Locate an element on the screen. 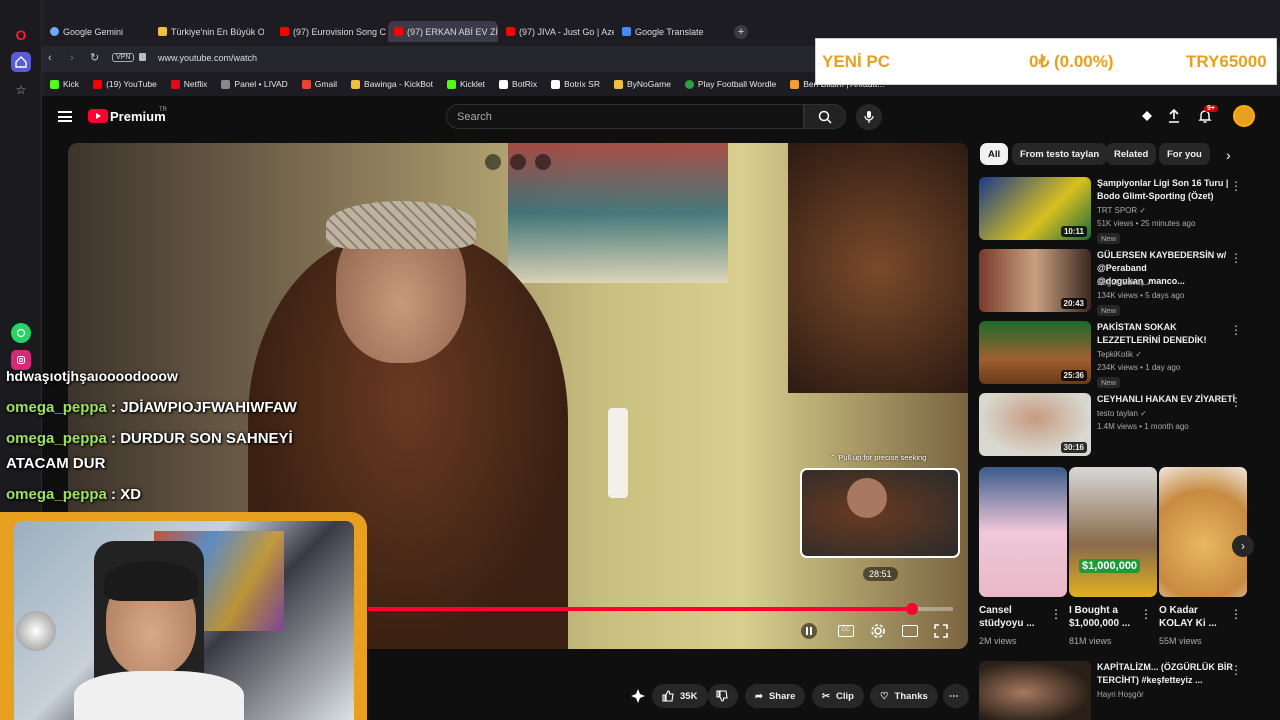  progress-scrubber is located at coordinates (912, 609).